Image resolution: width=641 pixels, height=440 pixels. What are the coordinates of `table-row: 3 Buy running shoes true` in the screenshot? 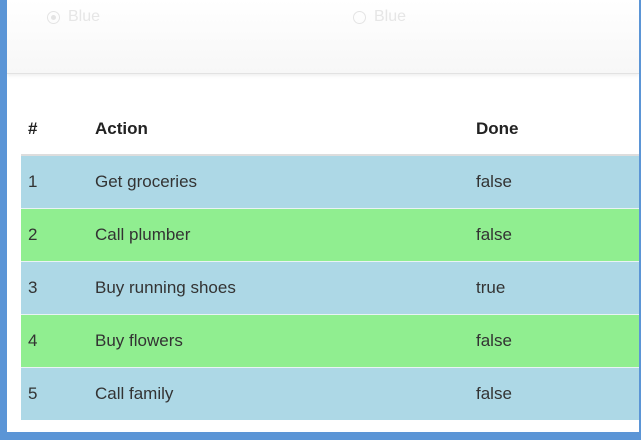 It's located at (330, 288).